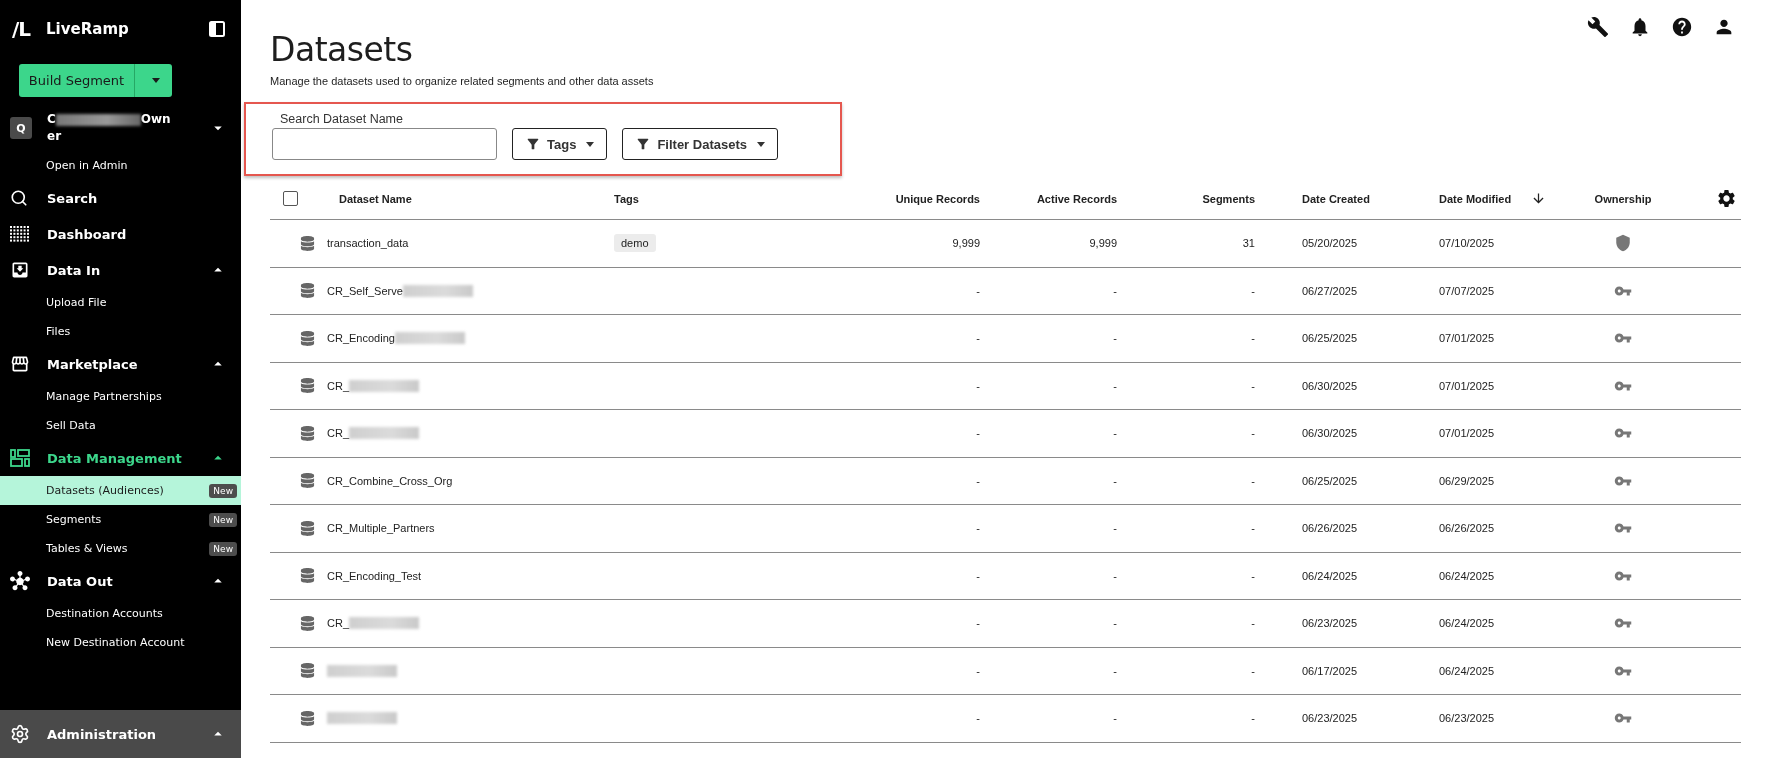  What do you see at coordinates (390, 480) in the screenshot?
I see `dataset-name: CR_Combine_Cross_Org` at bounding box center [390, 480].